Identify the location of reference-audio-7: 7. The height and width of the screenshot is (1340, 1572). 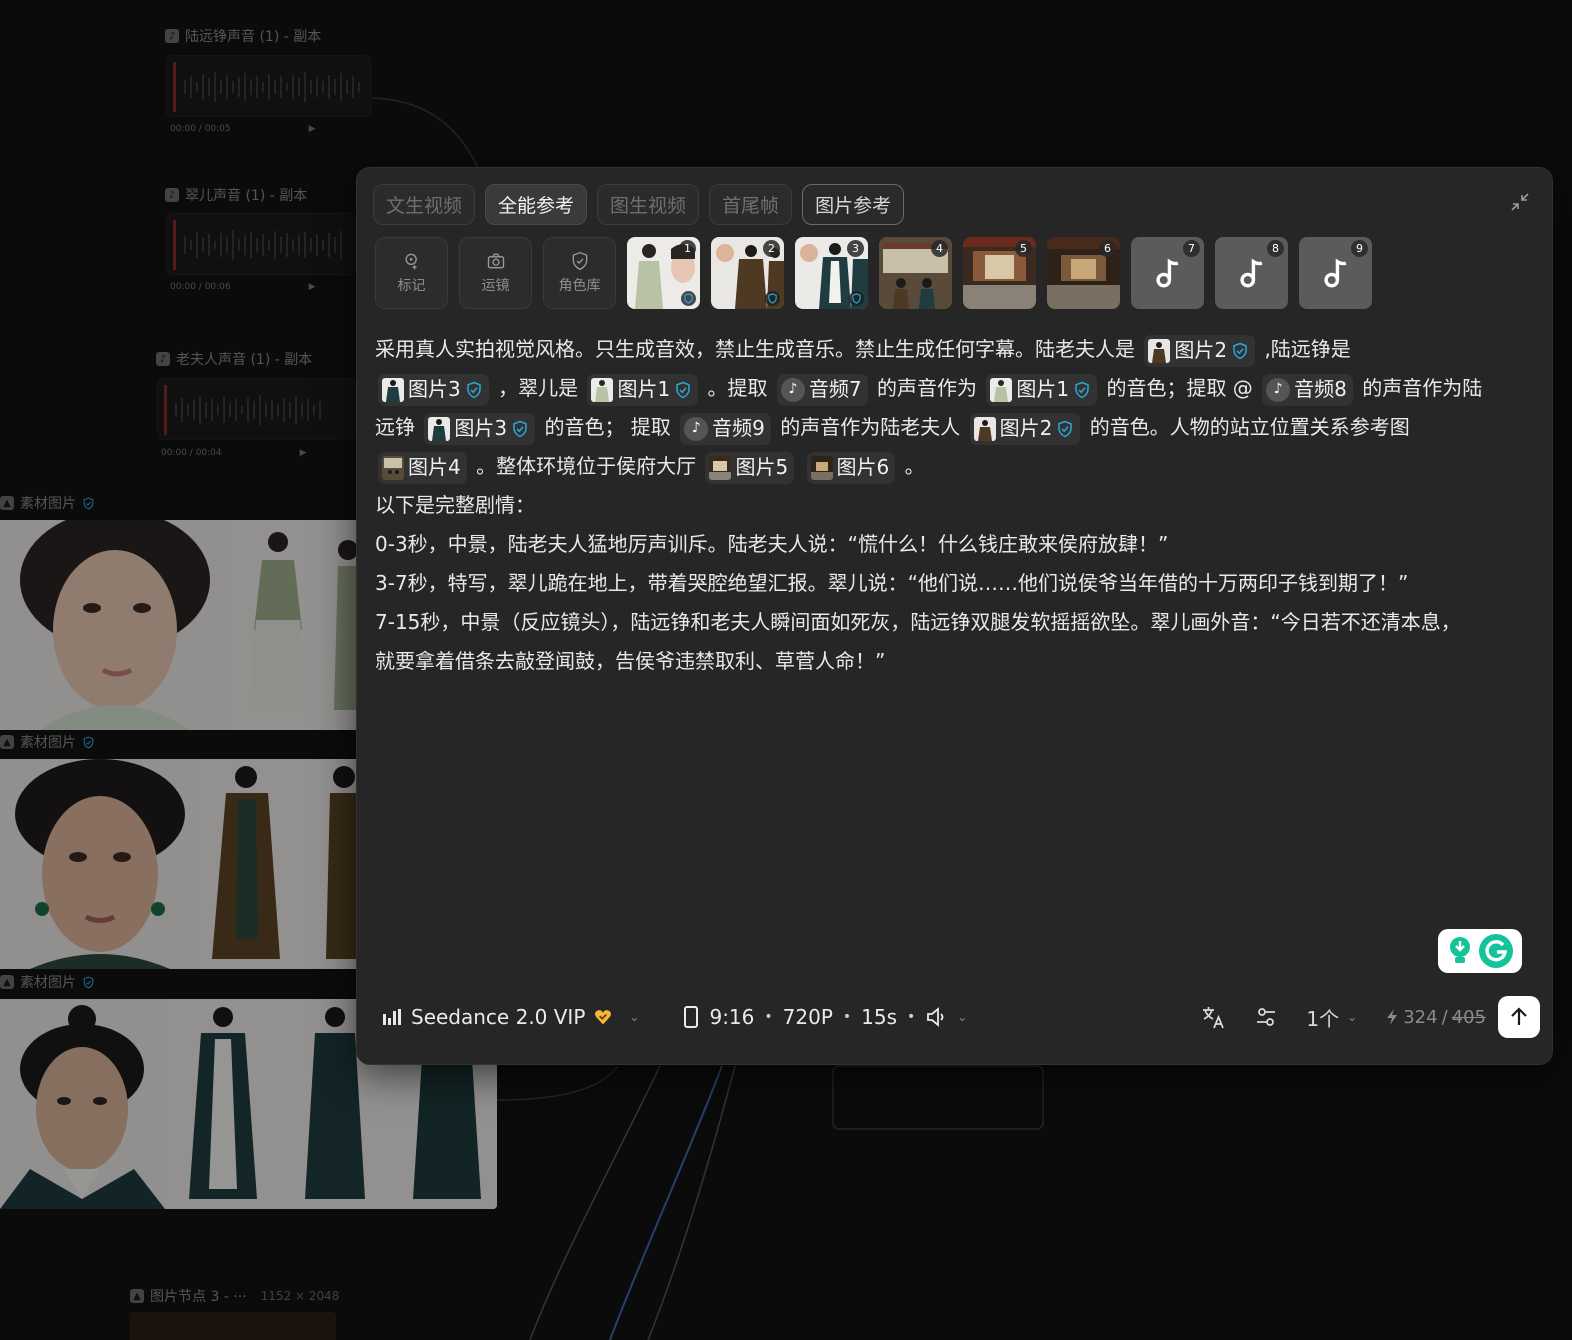
(1167, 273).